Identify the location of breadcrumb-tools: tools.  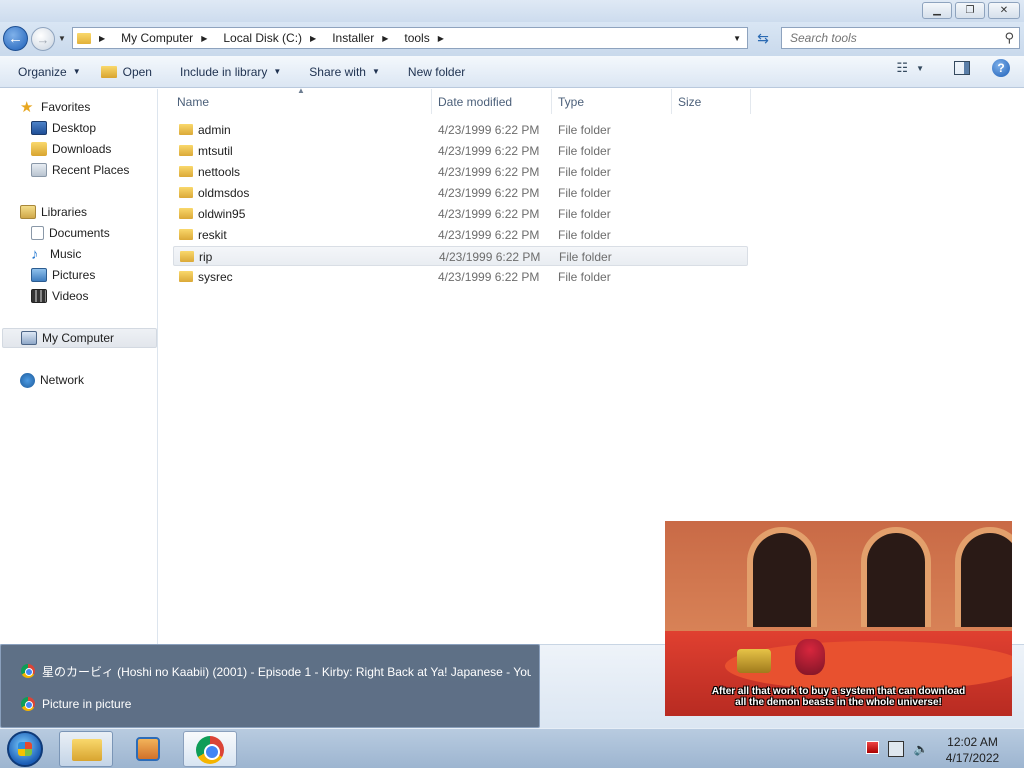
(416, 38).